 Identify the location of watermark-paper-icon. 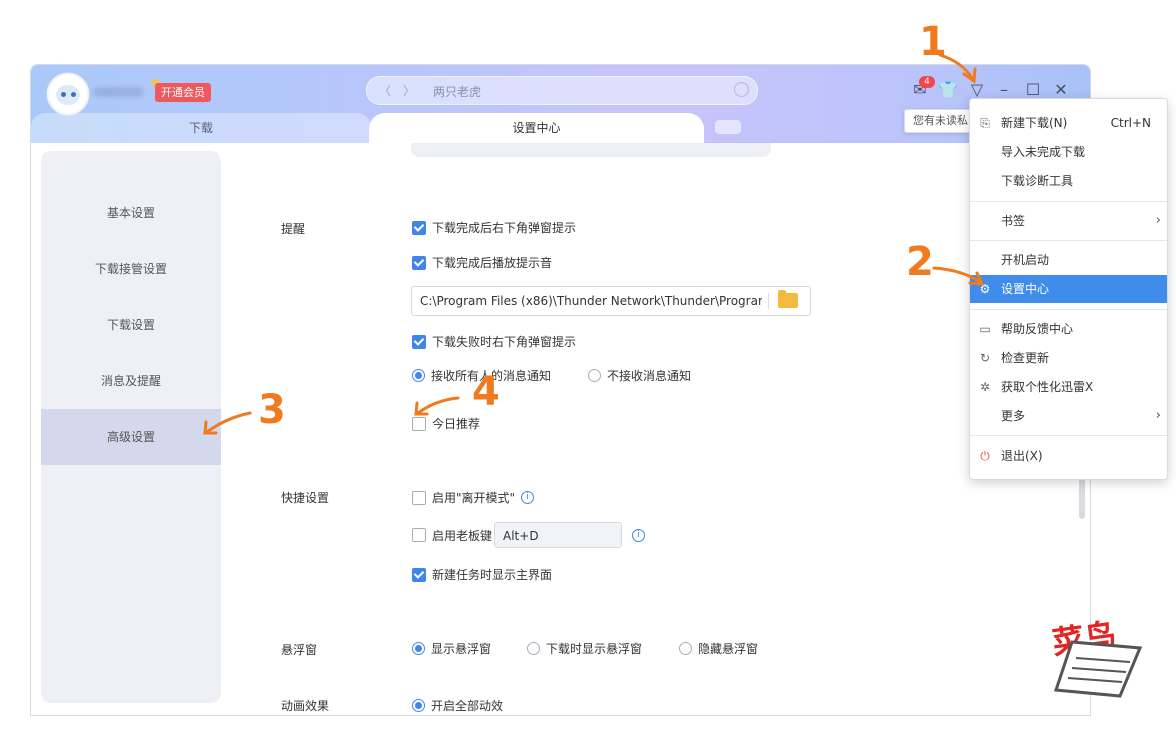
(1098, 669).